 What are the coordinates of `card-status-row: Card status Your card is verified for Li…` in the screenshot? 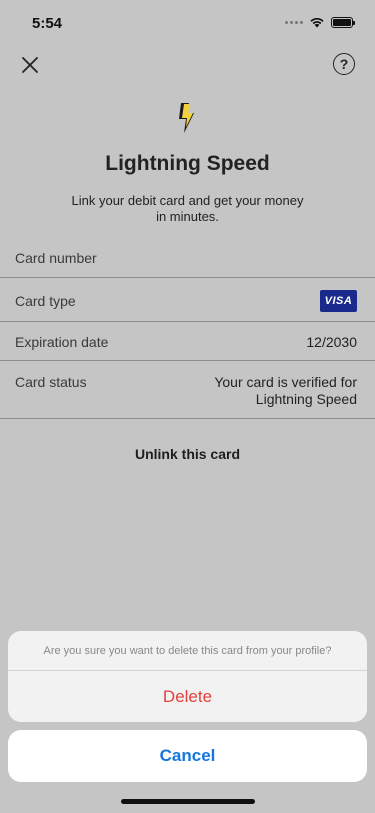 It's located at (187, 390).